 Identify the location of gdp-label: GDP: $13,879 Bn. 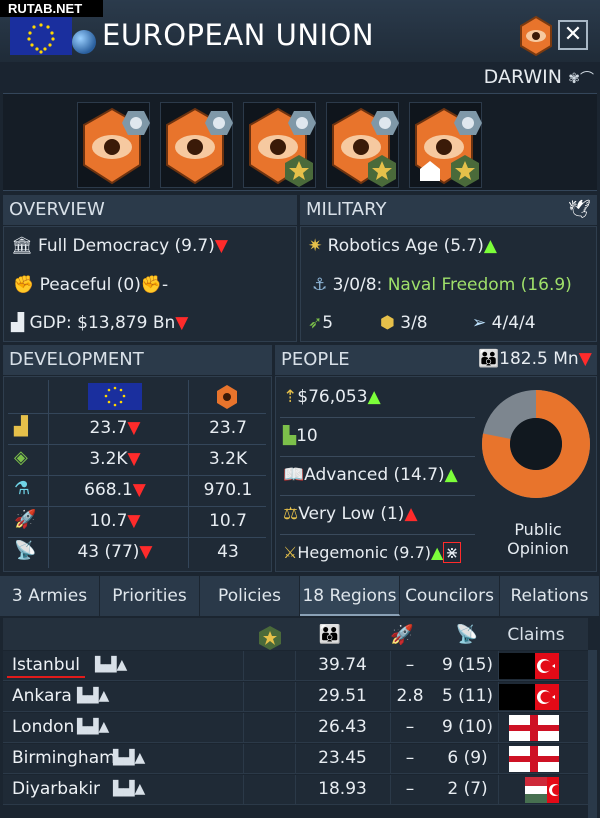
(102, 323).